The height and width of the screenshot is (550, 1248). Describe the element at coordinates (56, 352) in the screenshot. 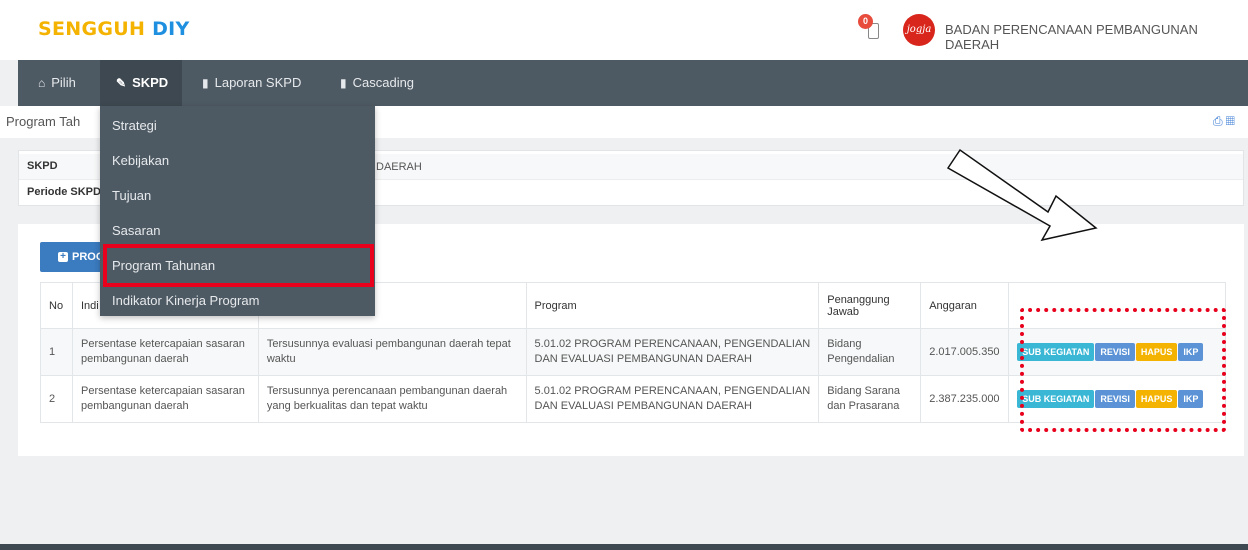

I see `cell-no: 1` at that location.